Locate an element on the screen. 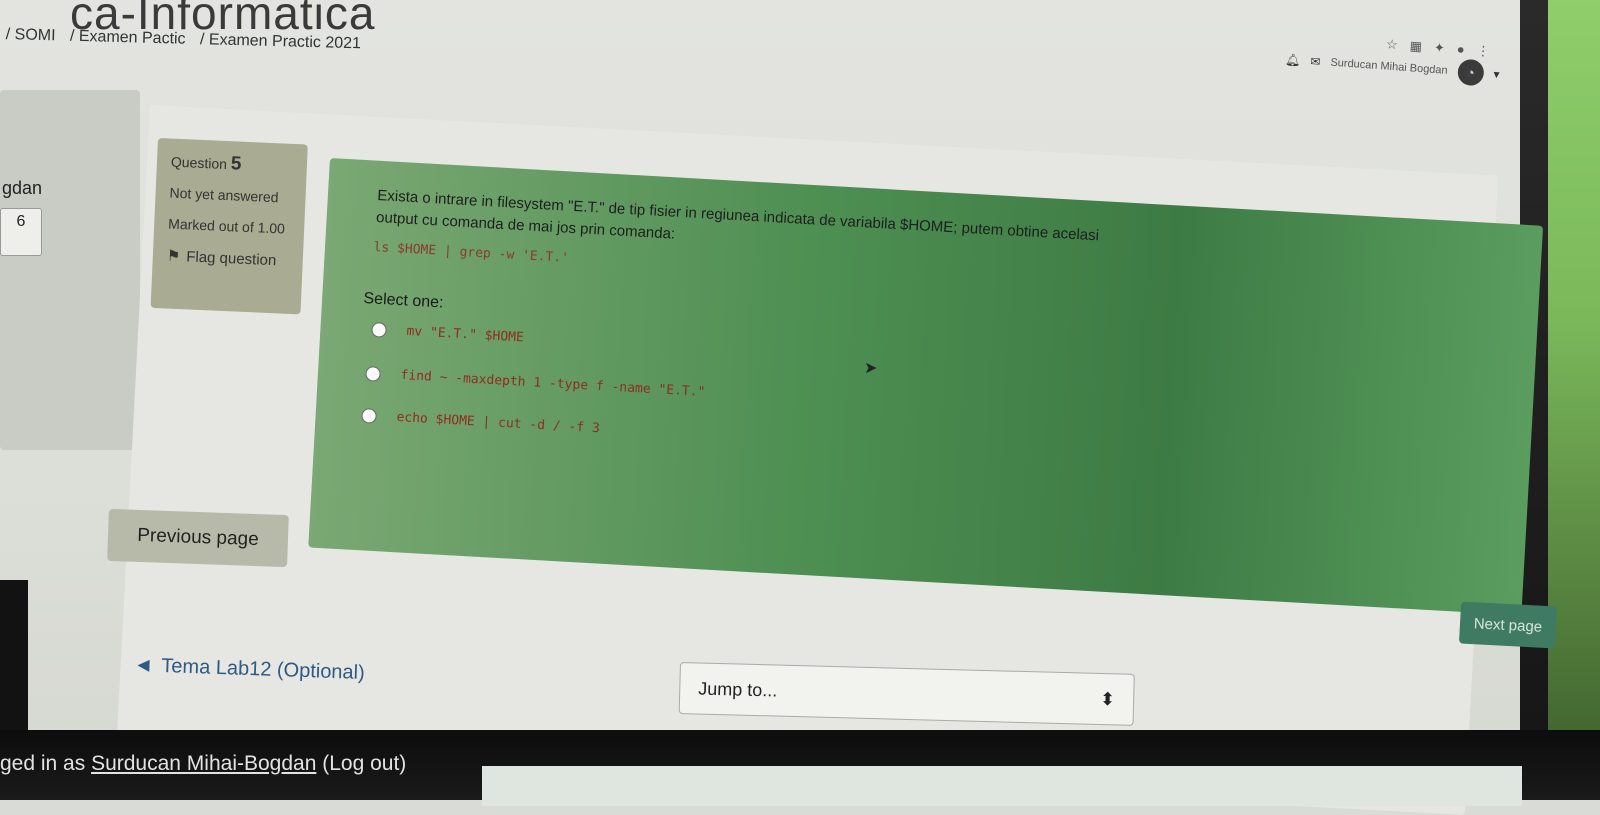 The width and height of the screenshot is (1600, 815). breadcrumb-item-examen-pactic: / Examen Pactic is located at coordinates (128, 38).